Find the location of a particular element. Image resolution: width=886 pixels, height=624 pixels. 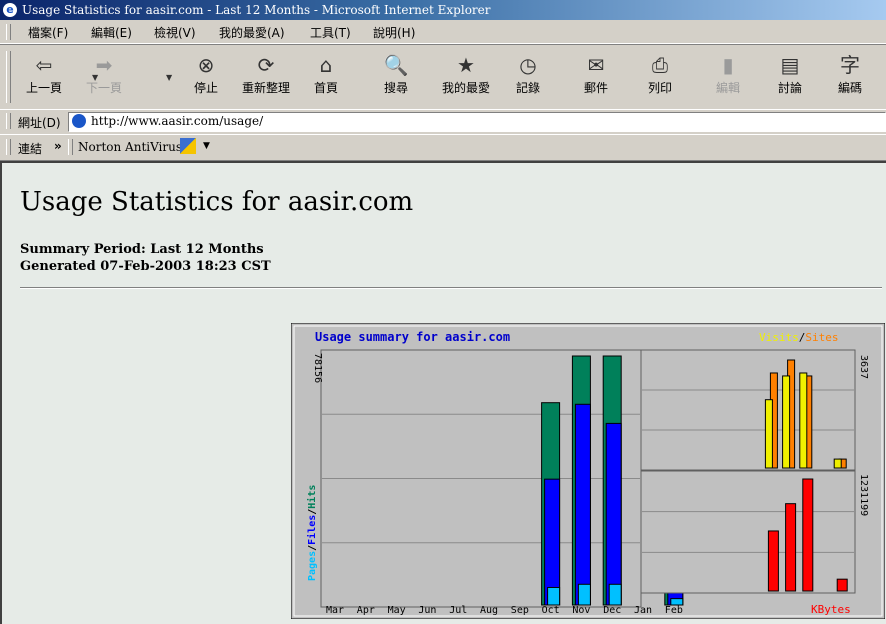

visits-sites-legend: Visits/Sites is located at coordinates (799, 337).